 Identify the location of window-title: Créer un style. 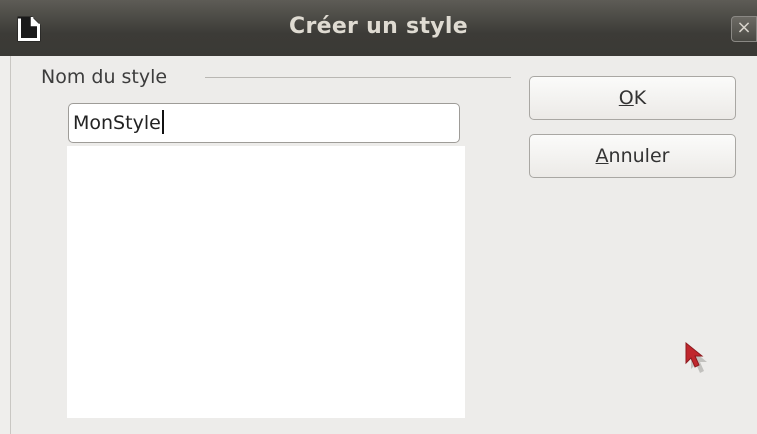
(378, 26).